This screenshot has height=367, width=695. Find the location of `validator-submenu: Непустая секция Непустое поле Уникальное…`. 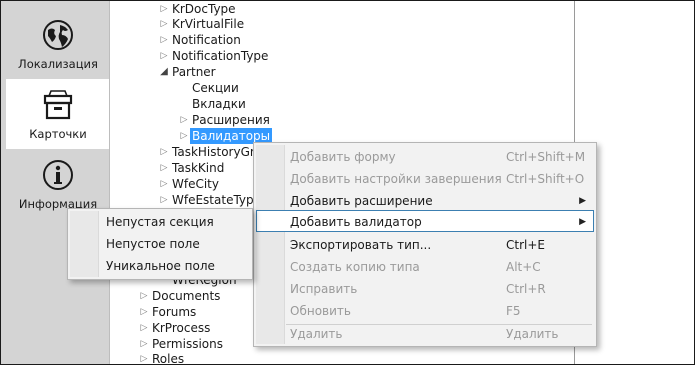

validator-submenu: Непустая секция Непустое поле Уникальное… is located at coordinates (160, 244).